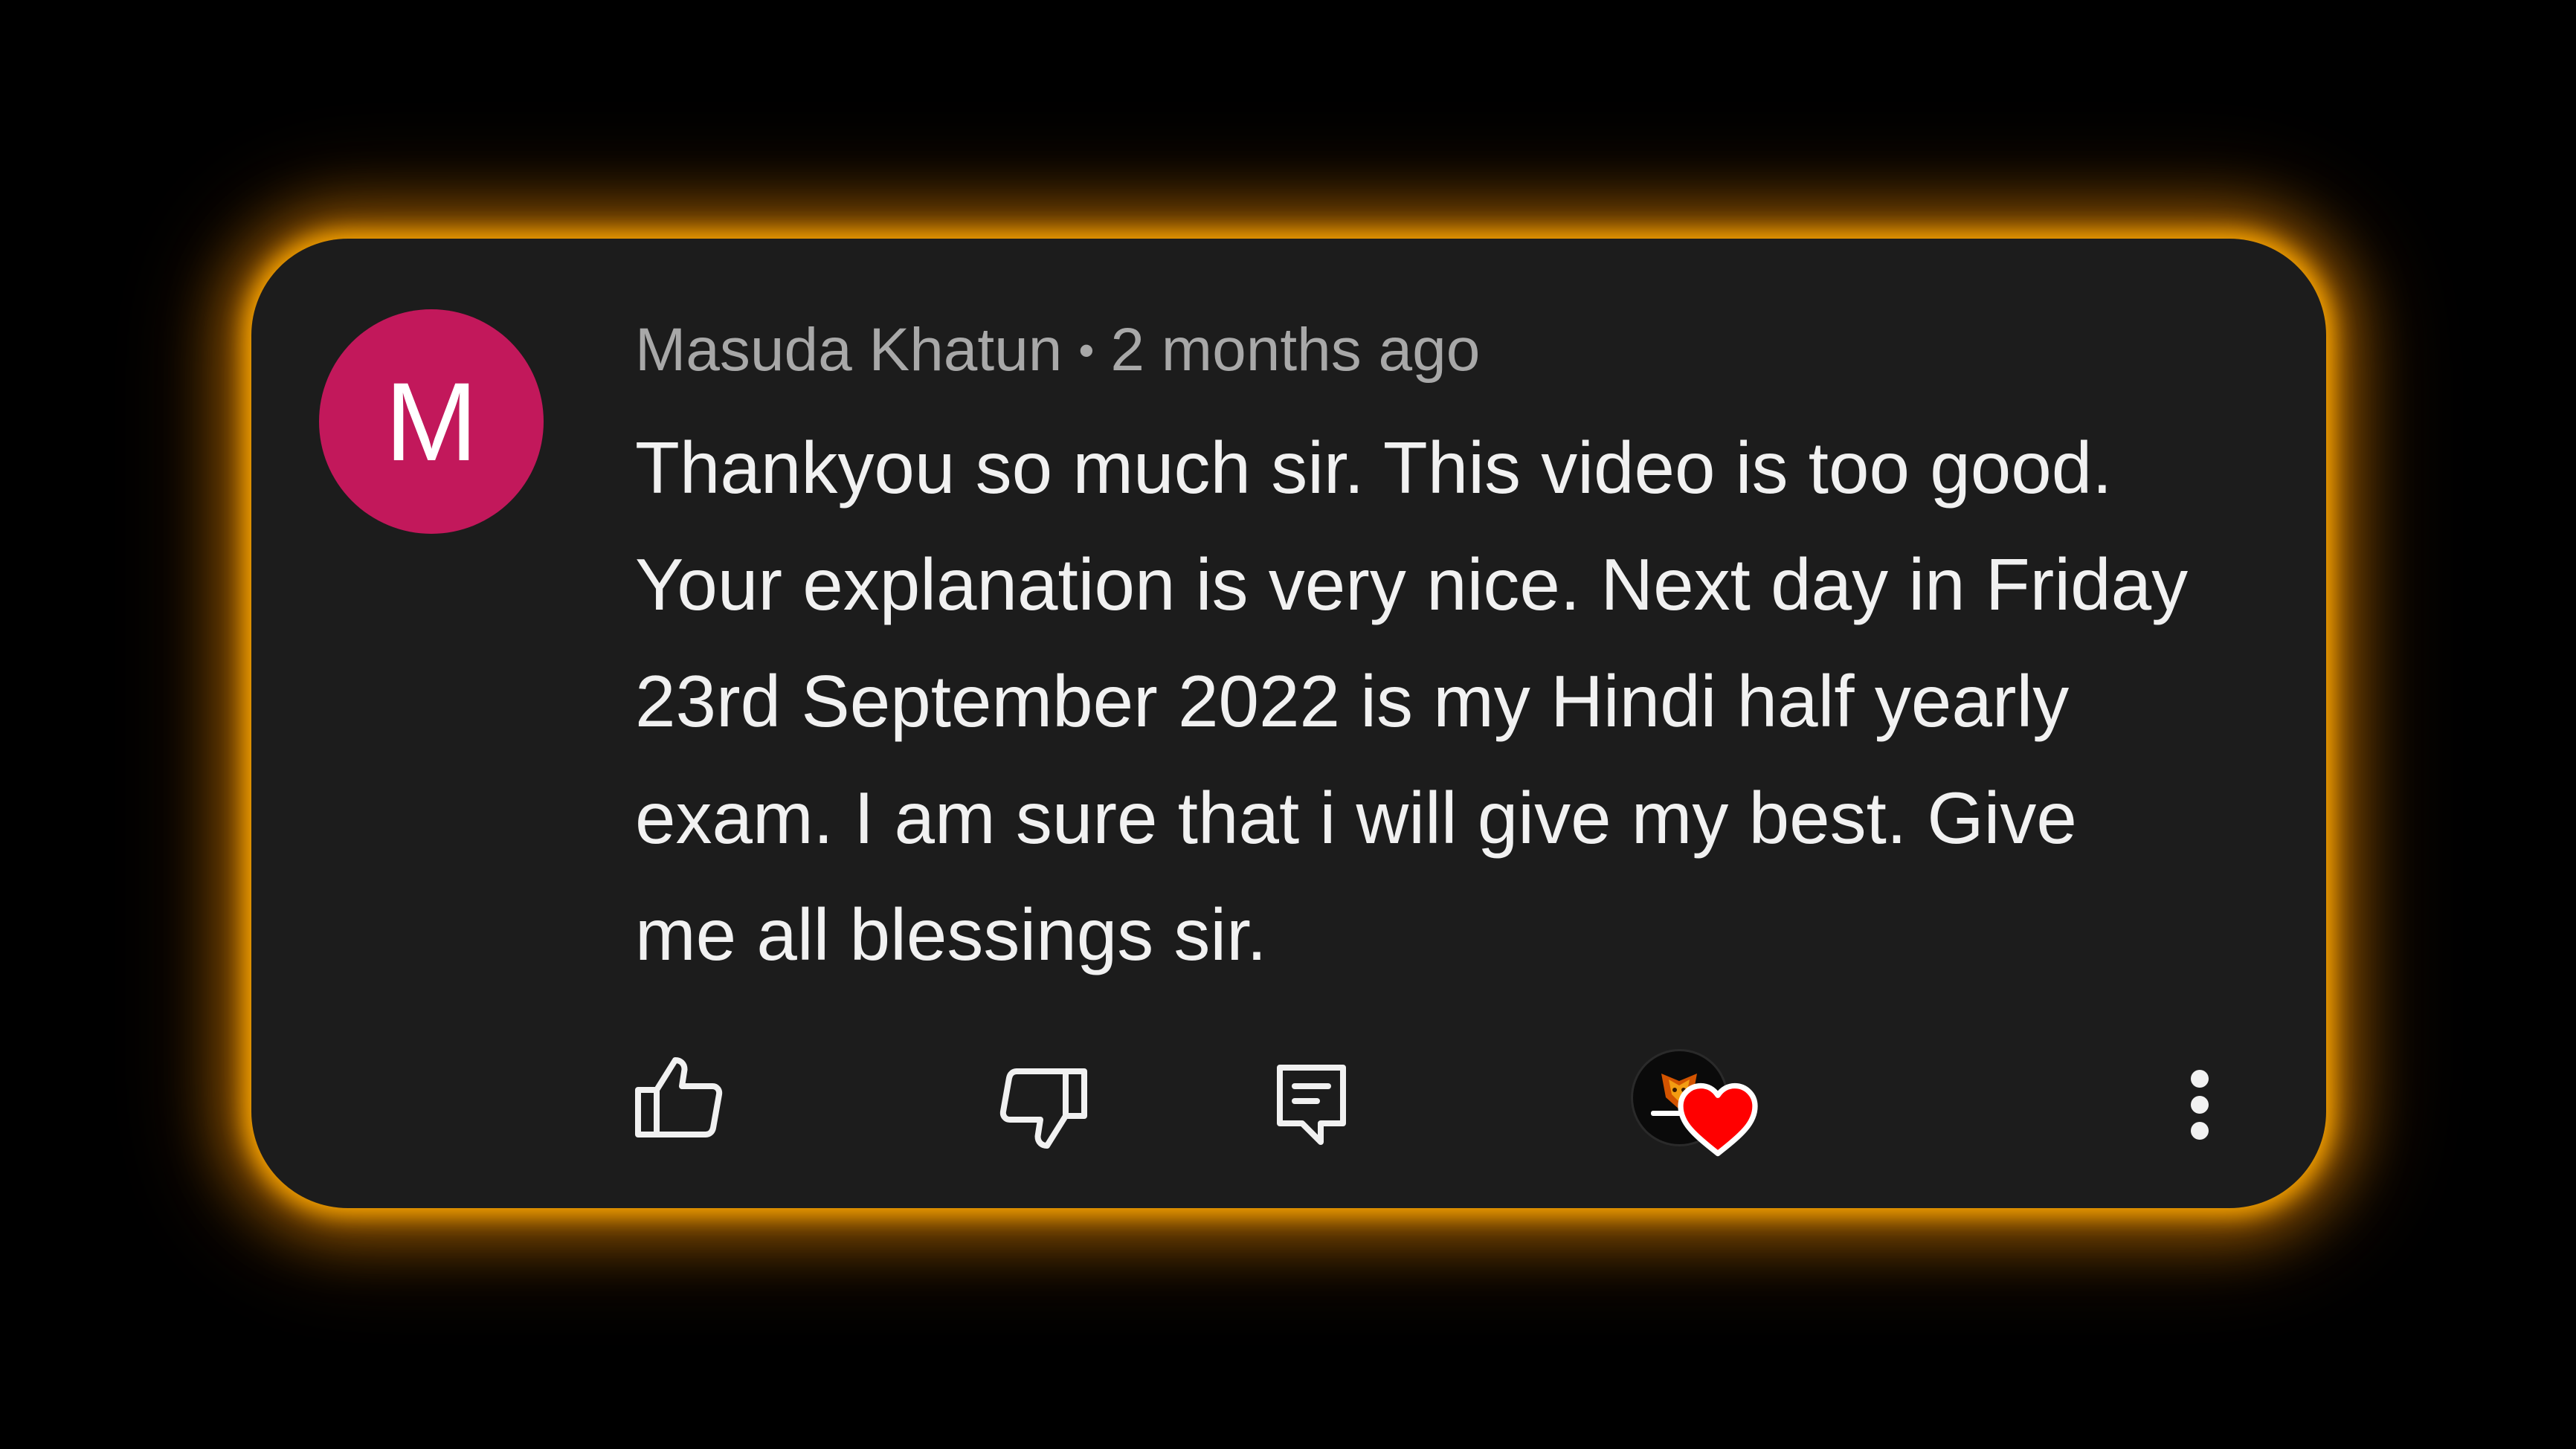  I want to click on avatar: M, so click(431, 421).